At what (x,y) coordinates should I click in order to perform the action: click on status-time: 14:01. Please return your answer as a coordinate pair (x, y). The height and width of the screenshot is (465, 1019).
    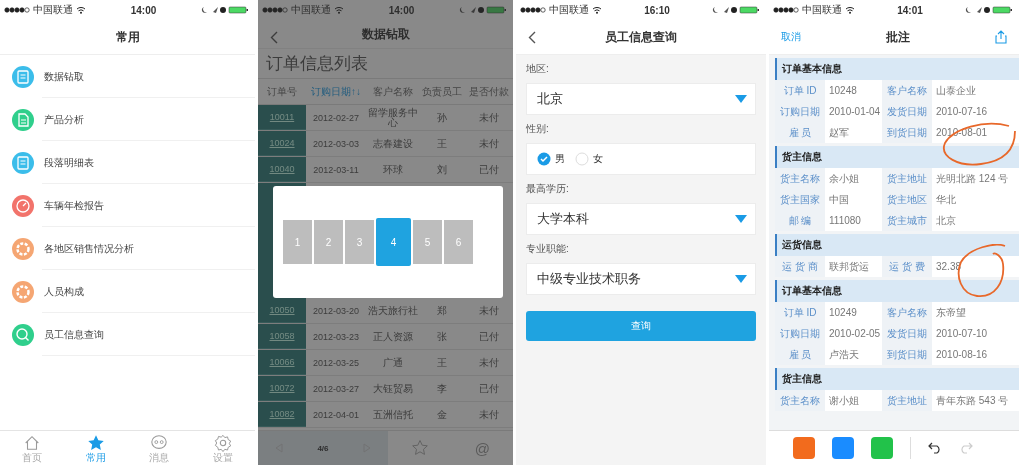
    Looking at the image, I should click on (910, 10).